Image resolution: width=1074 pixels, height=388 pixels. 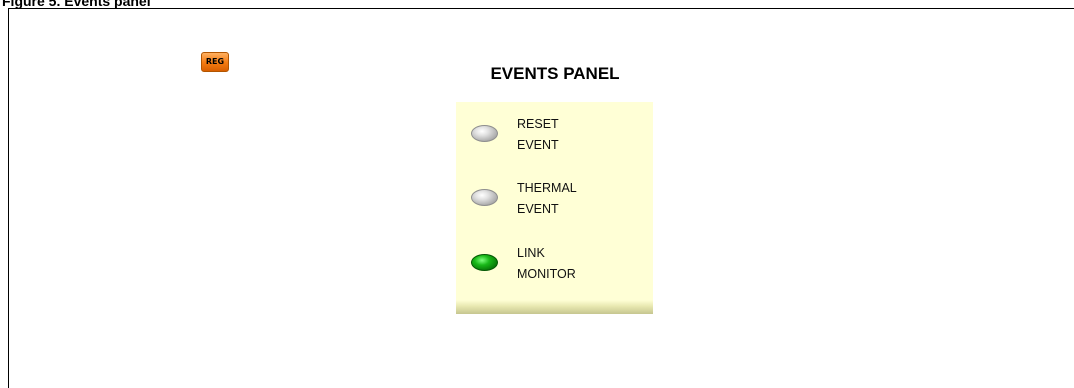 I want to click on reset-event-label-line1: RESET, so click(x=538, y=124).